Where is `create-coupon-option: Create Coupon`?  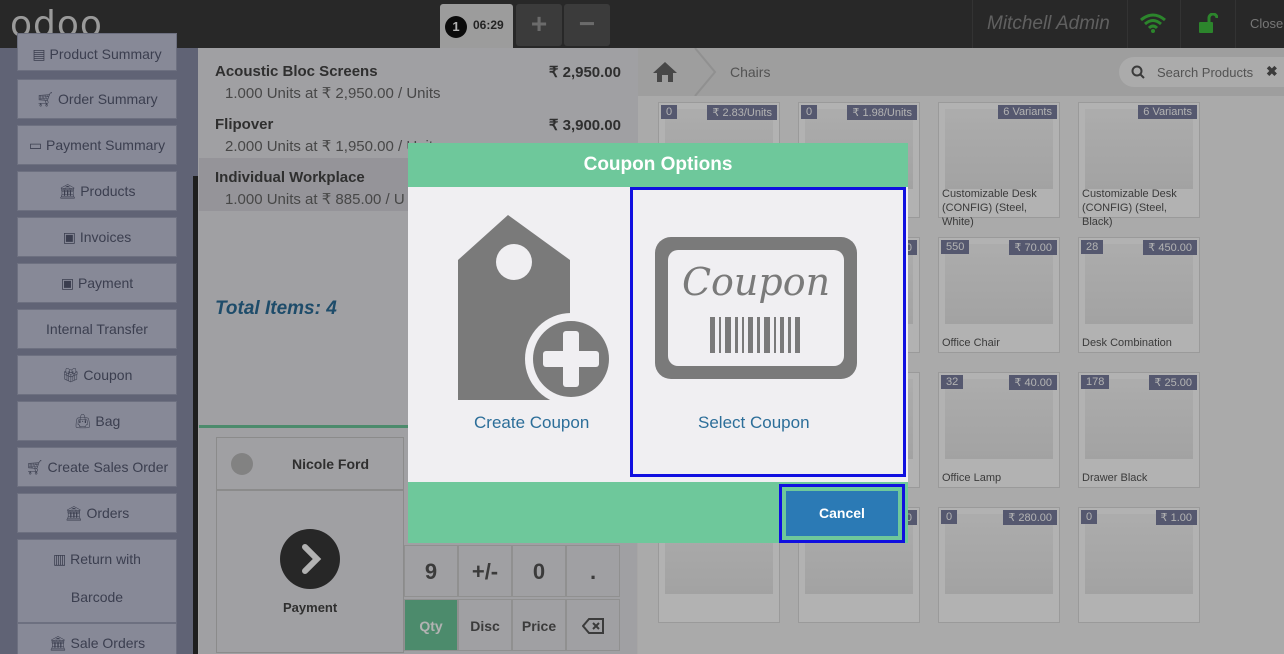
create-coupon-option: Create Coupon is located at coordinates (520, 332).